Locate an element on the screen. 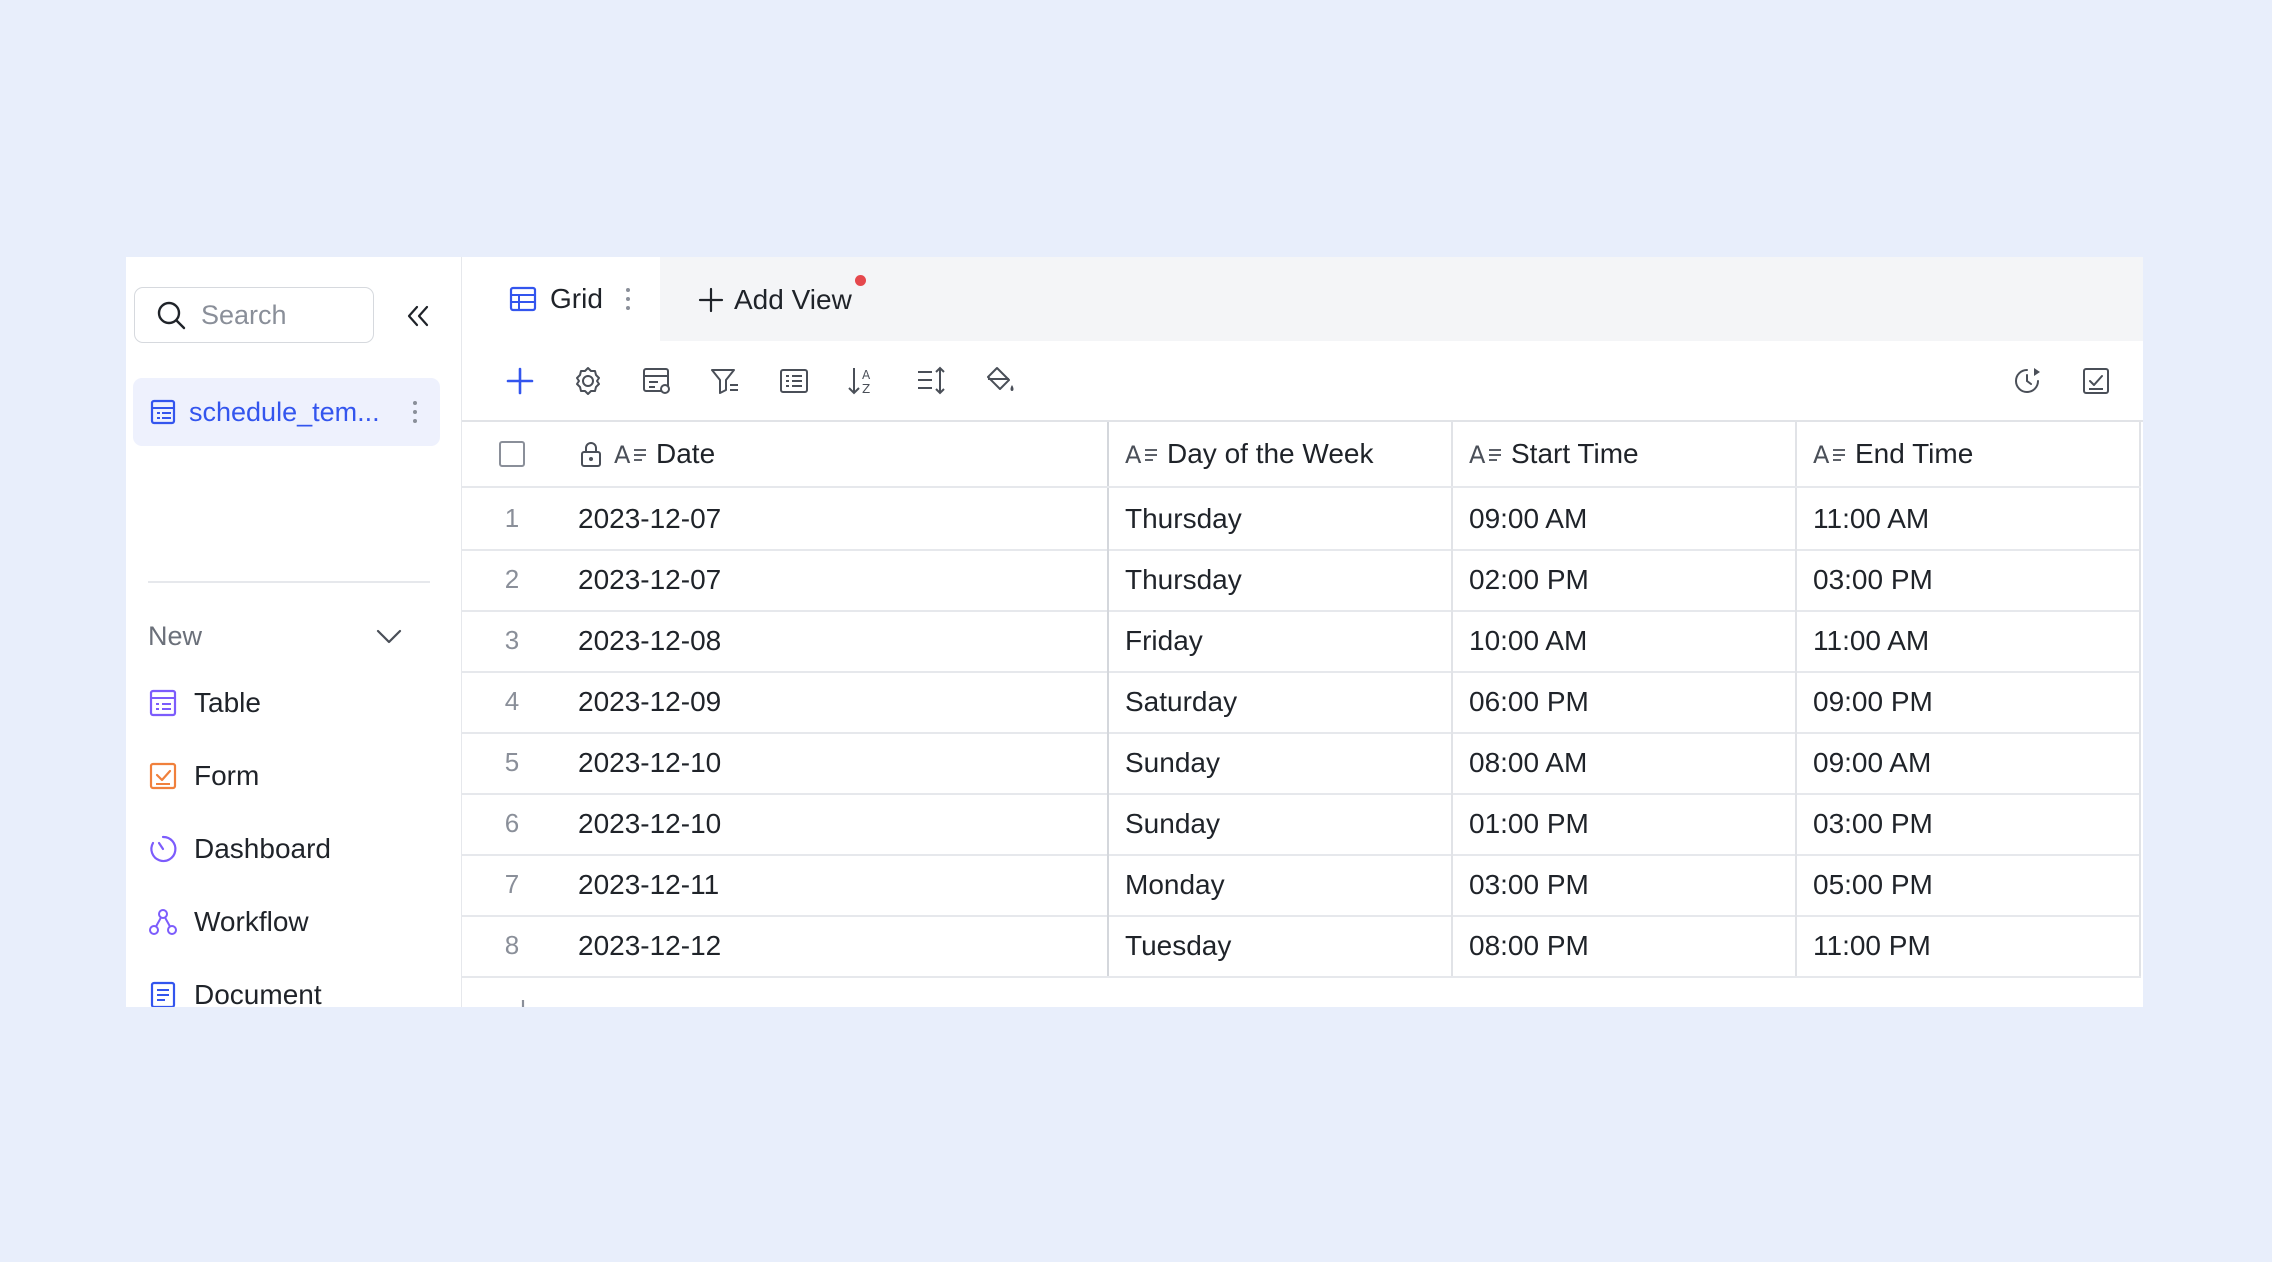 This screenshot has height=1262, width=2272. cell-date: 2023-12-12 is located at coordinates (784, 945).